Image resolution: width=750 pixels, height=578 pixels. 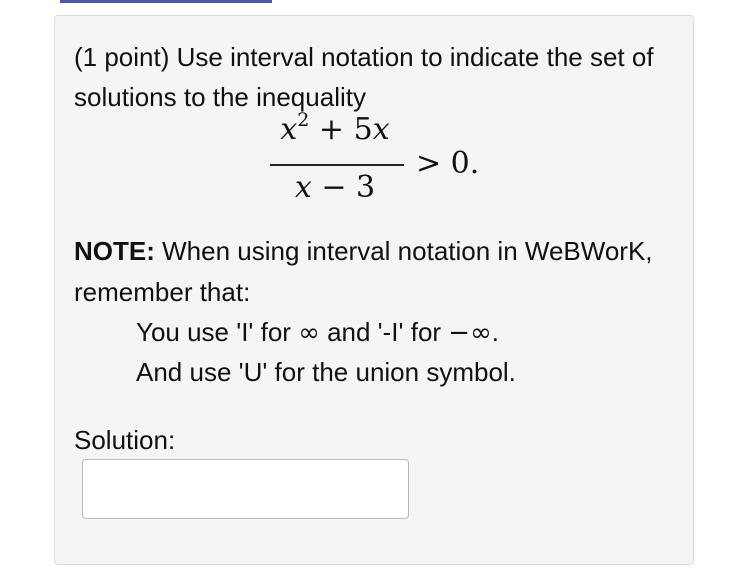 I want to click on infinity-hint: You use 'I' for ∞ and '-I' for −∞., so click(x=317, y=332).